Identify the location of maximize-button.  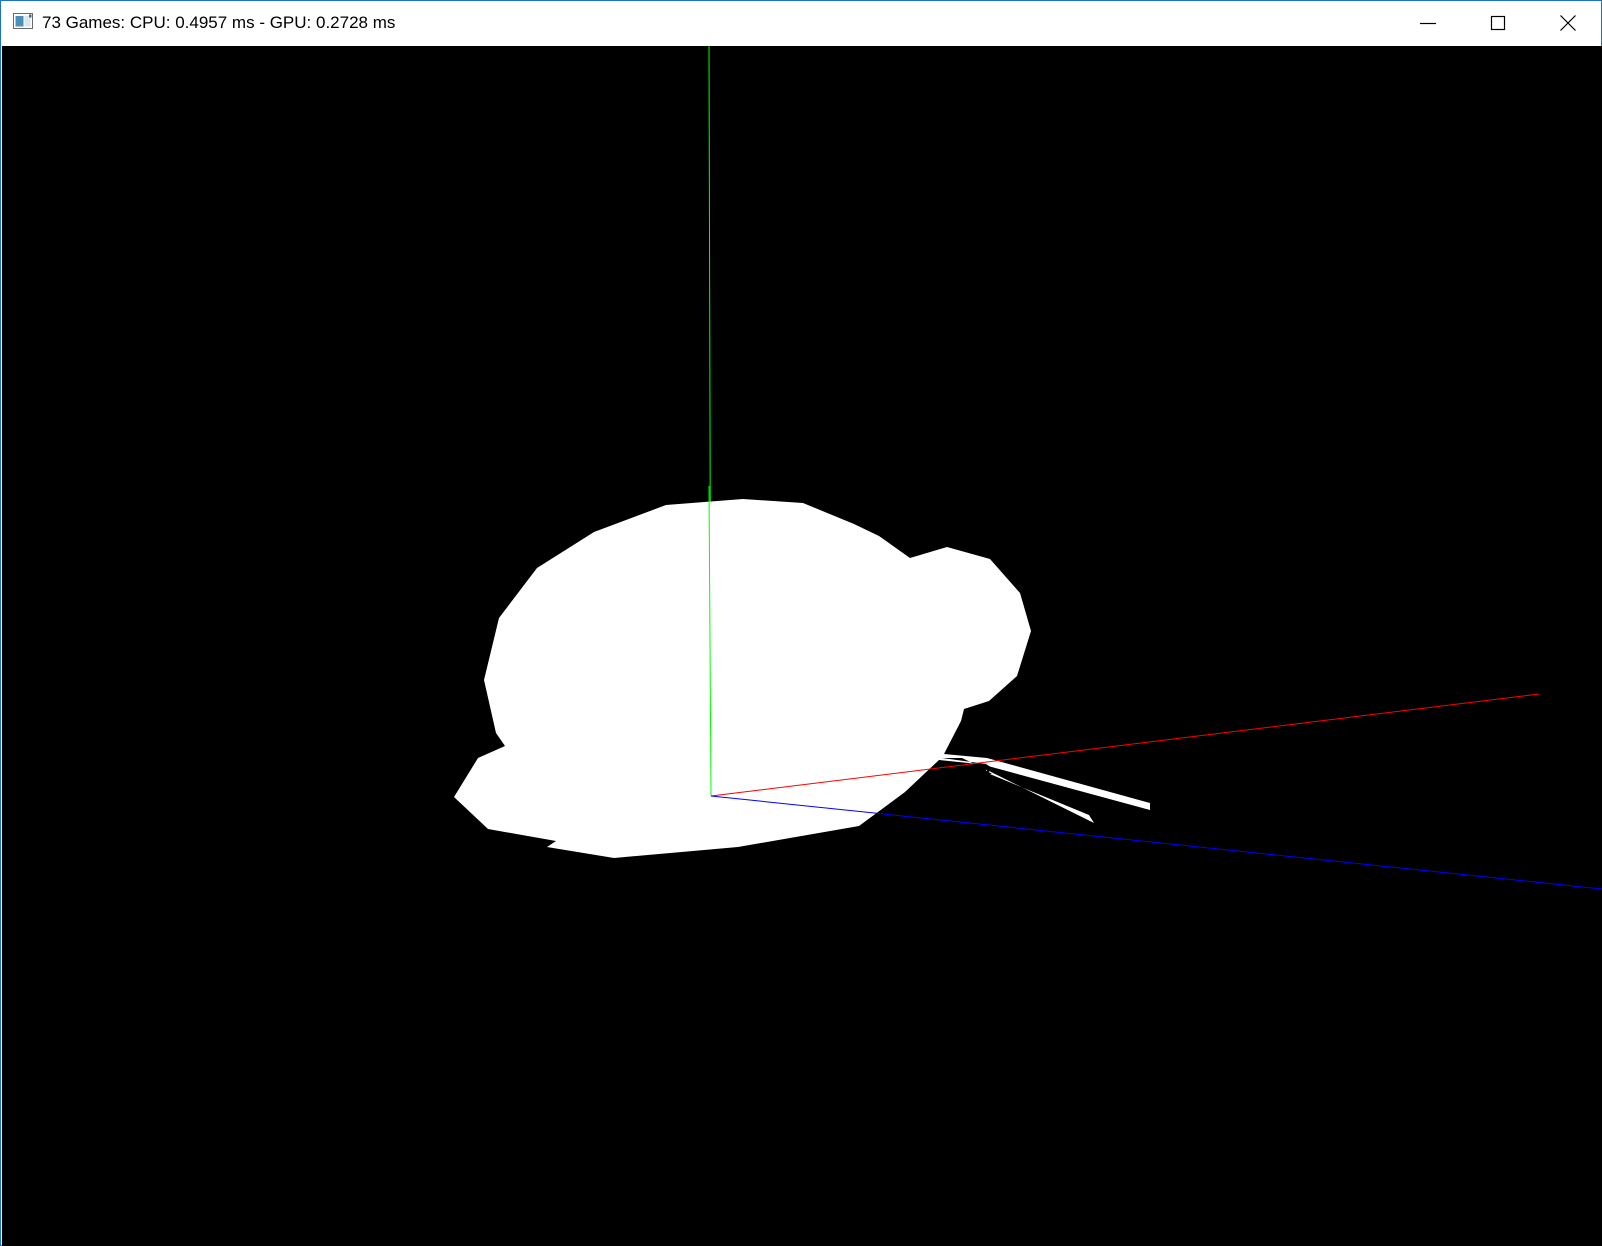
(1498, 23).